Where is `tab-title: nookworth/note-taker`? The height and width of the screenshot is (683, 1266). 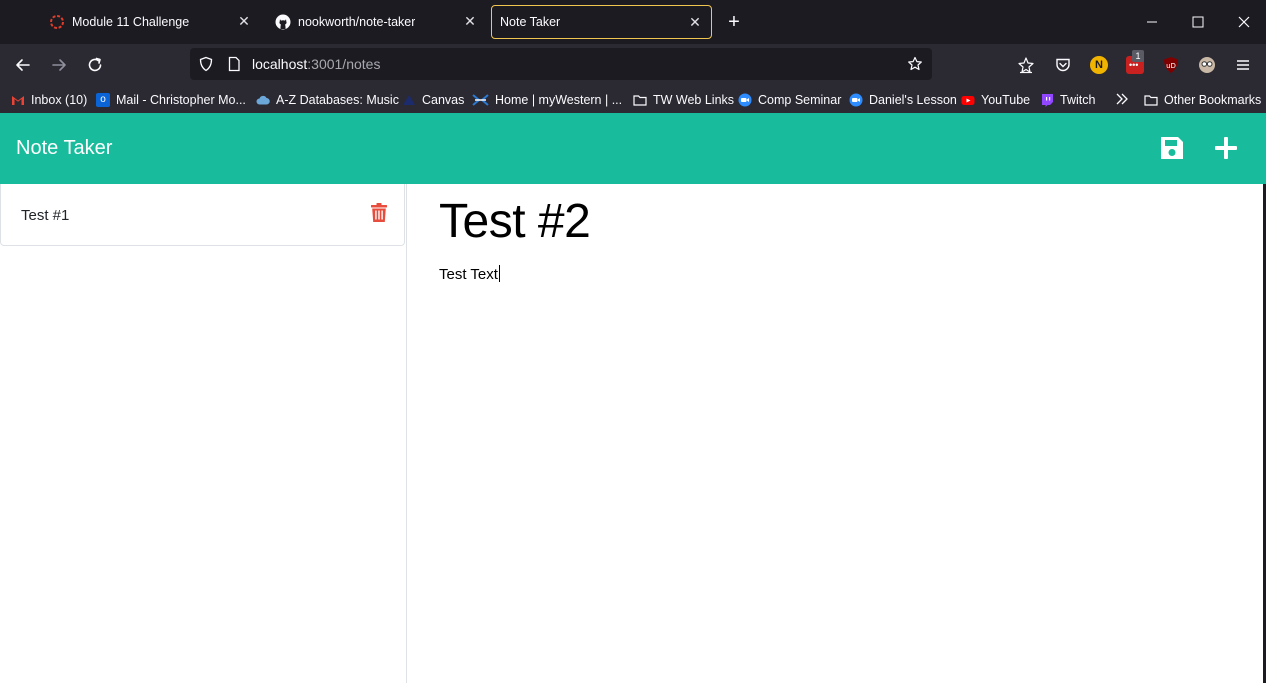 tab-title: nookworth/note-taker is located at coordinates (357, 22).